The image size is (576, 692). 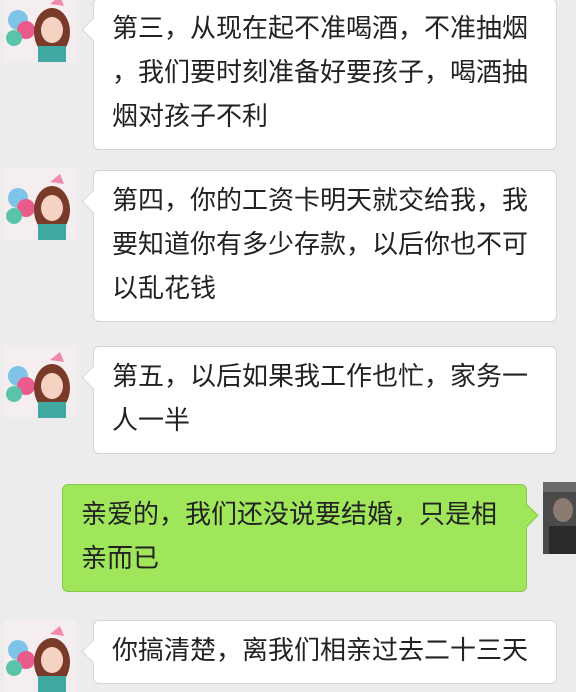 What do you see at coordinates (289, 515) in the screenshot?
I see `message-line: 亲爱的，我们还没说要结婚，只是相` at bounding box center [289, 515].